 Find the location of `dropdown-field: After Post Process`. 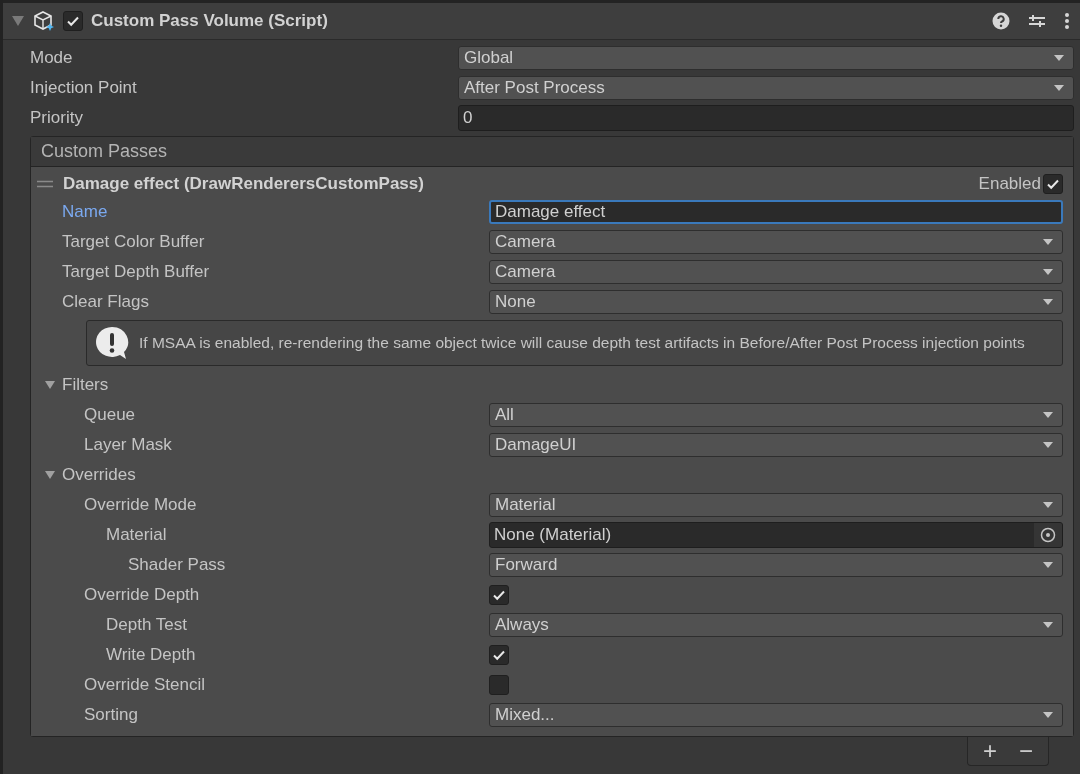

dropdown-field: After Post Process is located at coordinates (766, 88).